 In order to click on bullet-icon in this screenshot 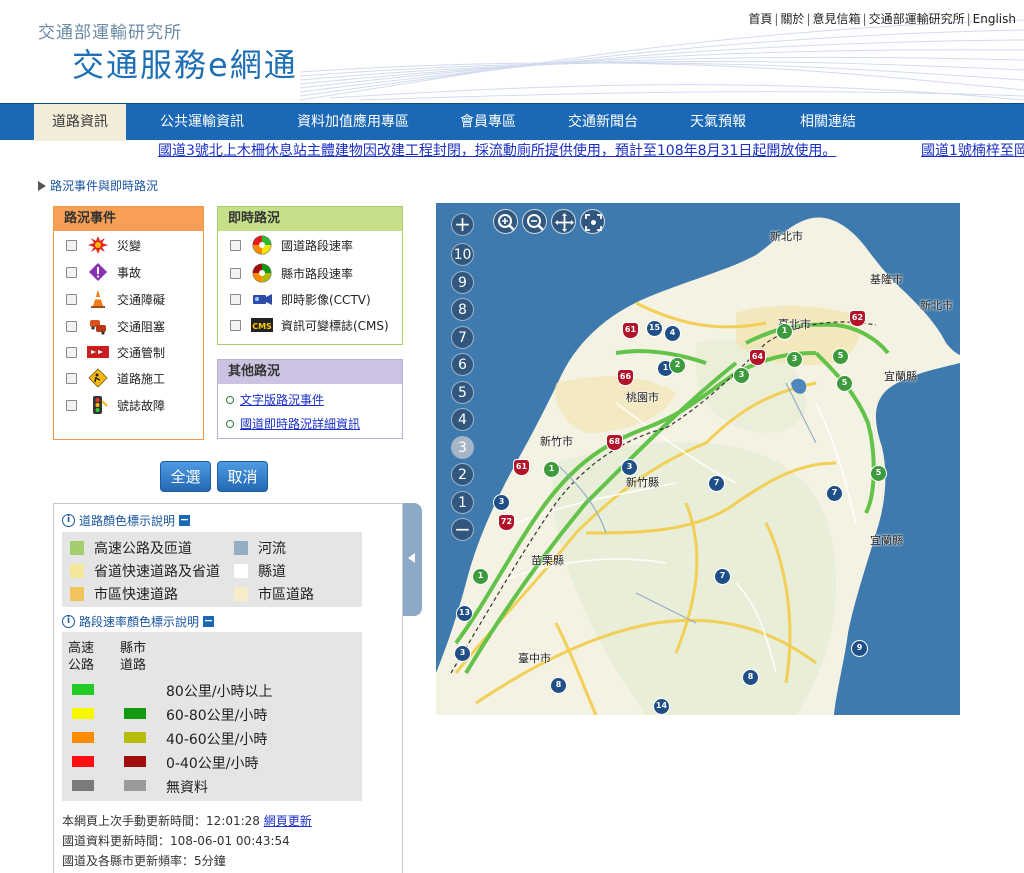, I will do `click(230, 399)`.